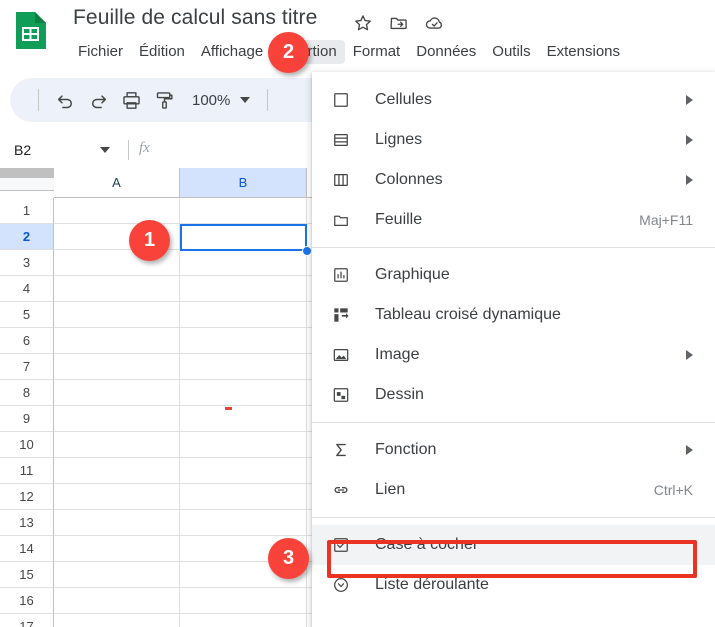 This screenshot has height=627, width=715. I want to click on row-header-10: 10, so click(27, 445).